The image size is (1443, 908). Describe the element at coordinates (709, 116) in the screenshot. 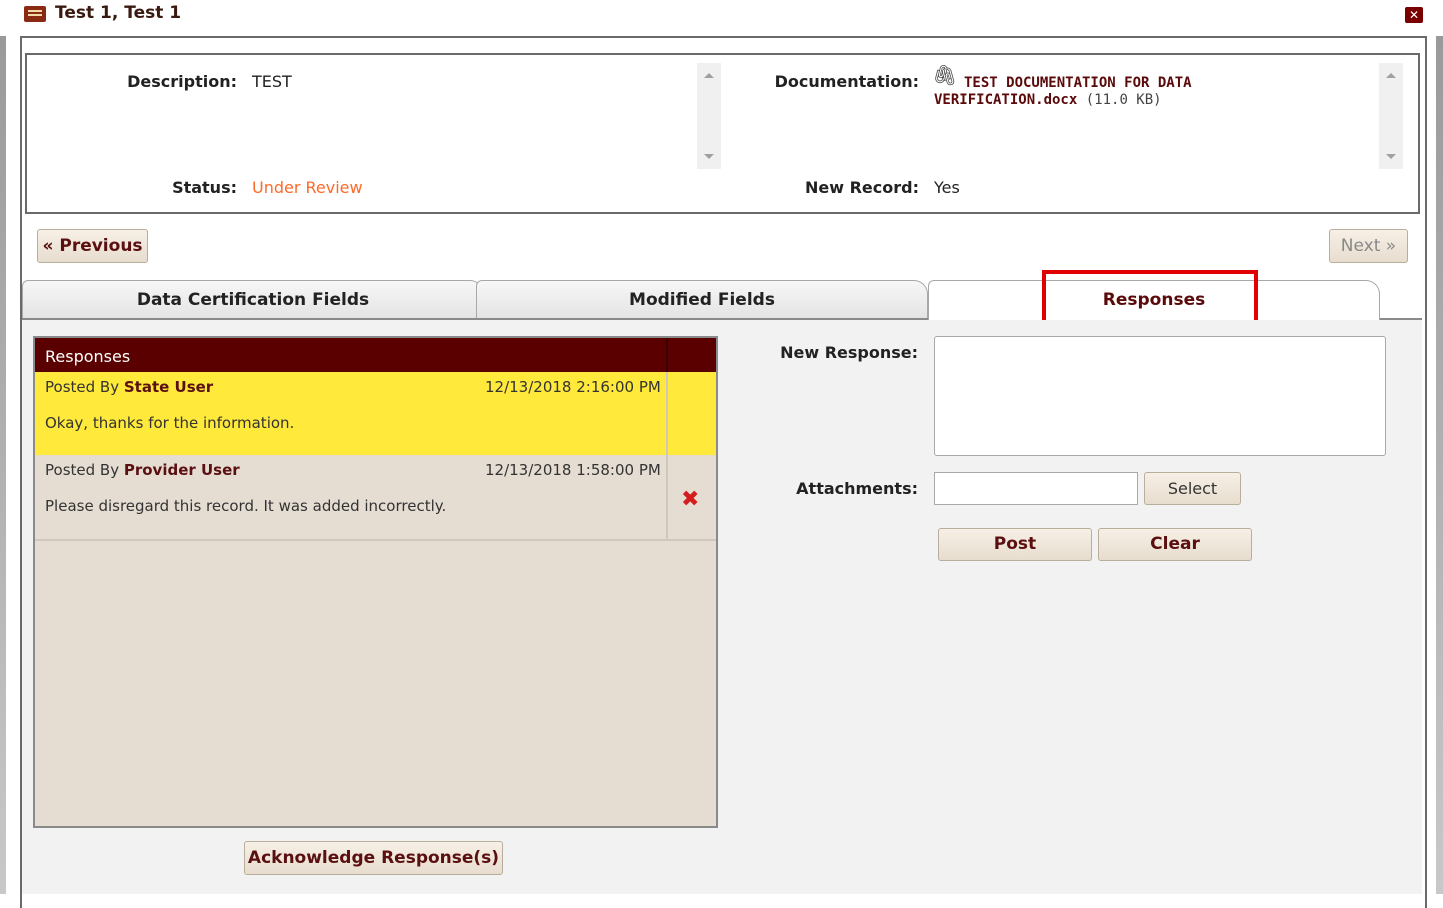

I see `description-scrollbar` at that location.